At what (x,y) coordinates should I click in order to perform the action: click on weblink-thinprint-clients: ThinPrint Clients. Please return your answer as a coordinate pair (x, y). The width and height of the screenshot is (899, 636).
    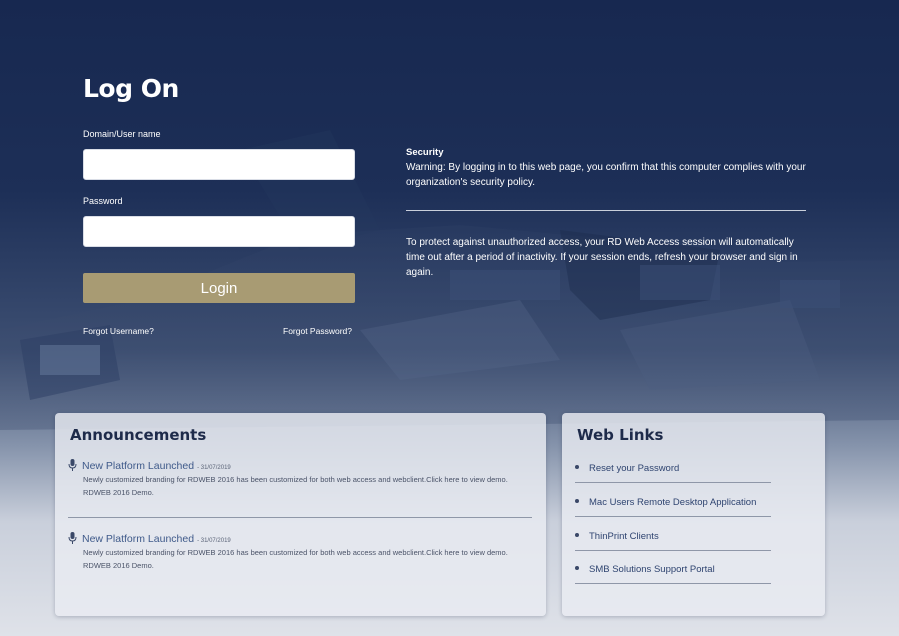
    Looking at the image, I should click on (673, 541).